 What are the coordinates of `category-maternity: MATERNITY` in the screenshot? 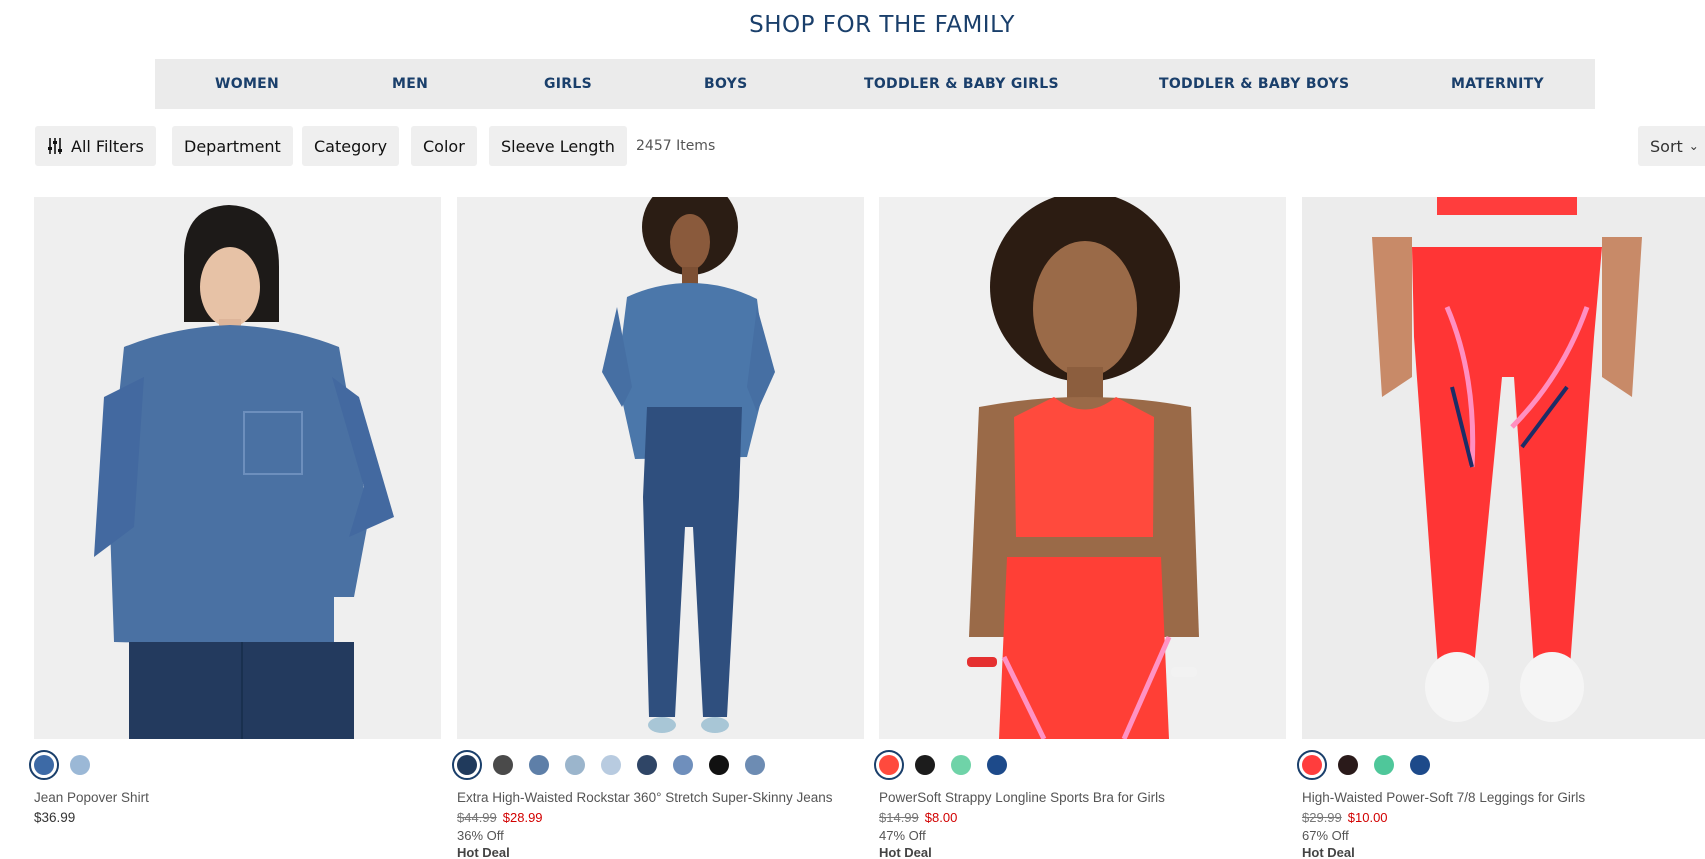 It's located at (1497, 84).